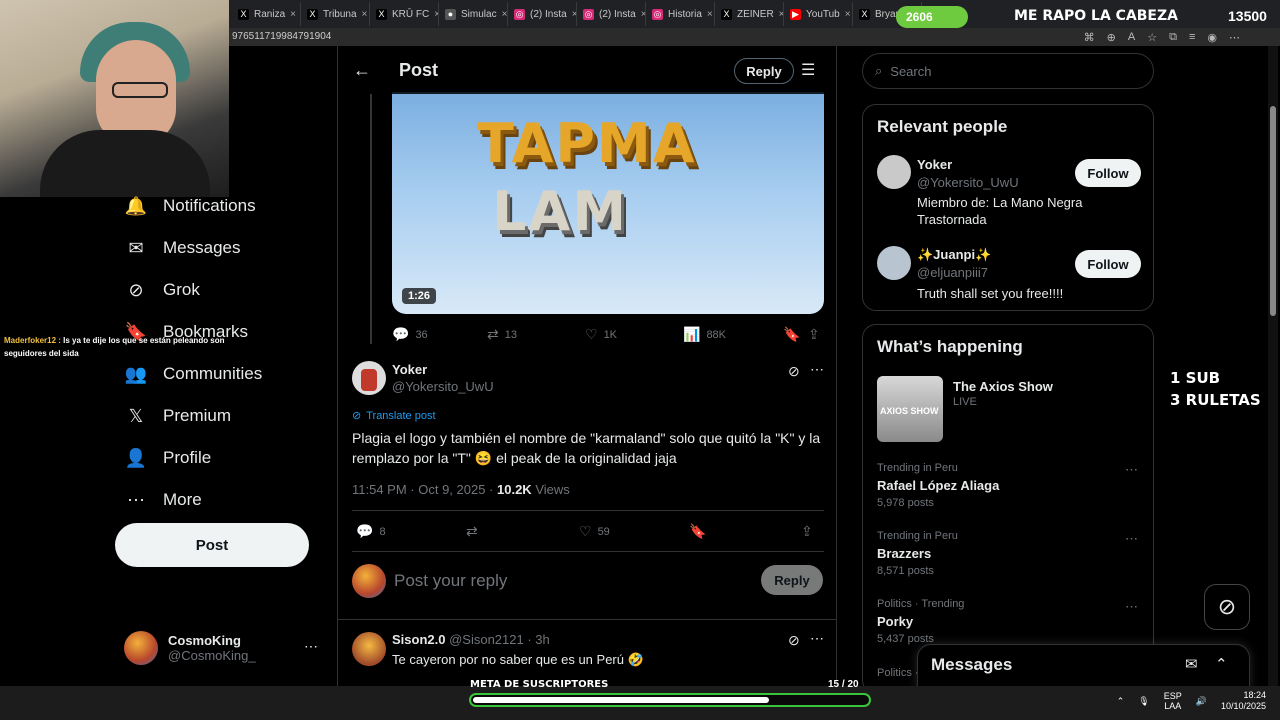 This screenshot has height=720, width=1280. I want to click on extensions-icon: ⧉, so click(1173, 37).